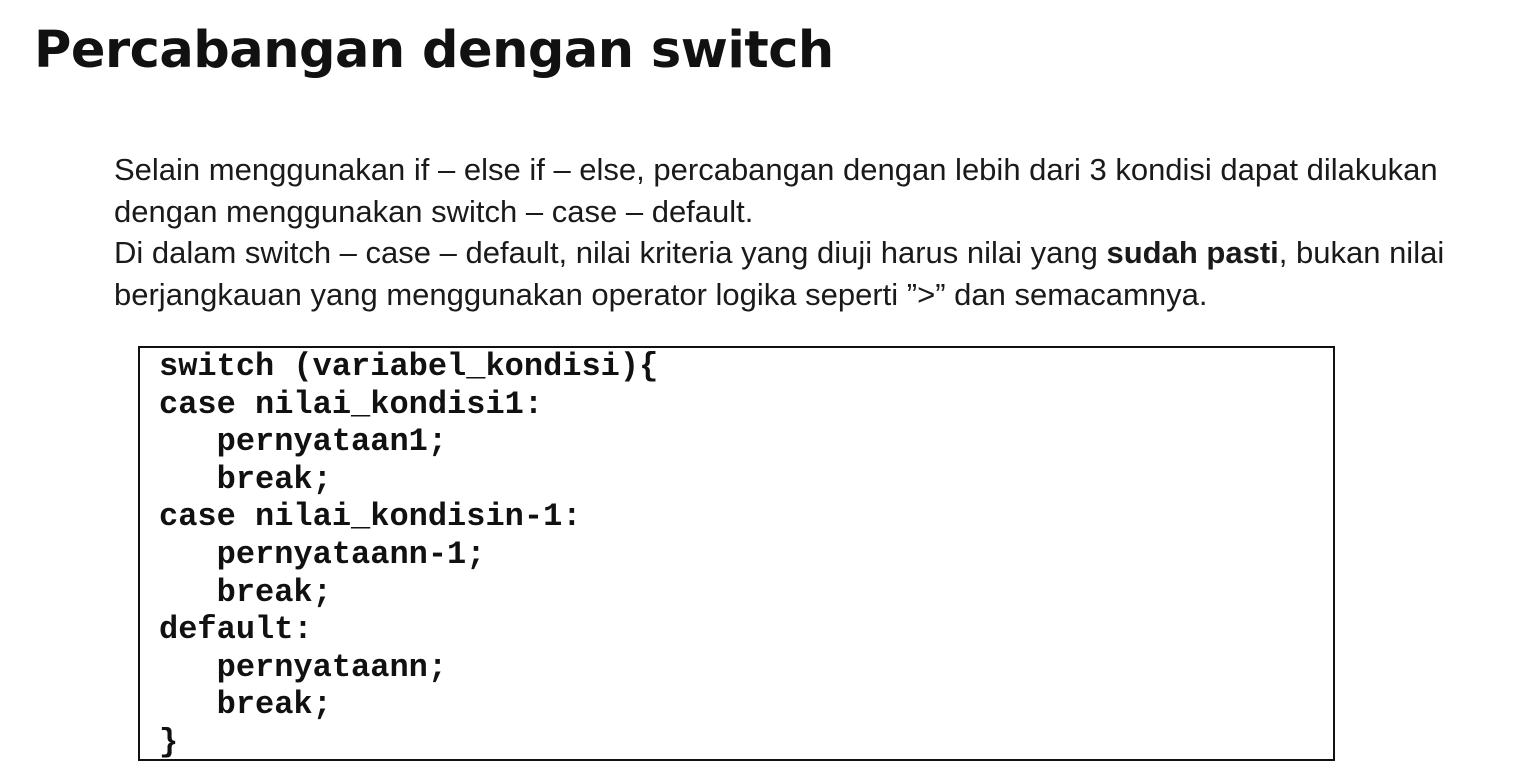 The height and width of the screenshot is (770, 1534). What do you see at coordinates (434, 50) in the screenshot?
I see `slide-title: Percabangan dengan switch` at bounding box center [434, 50].